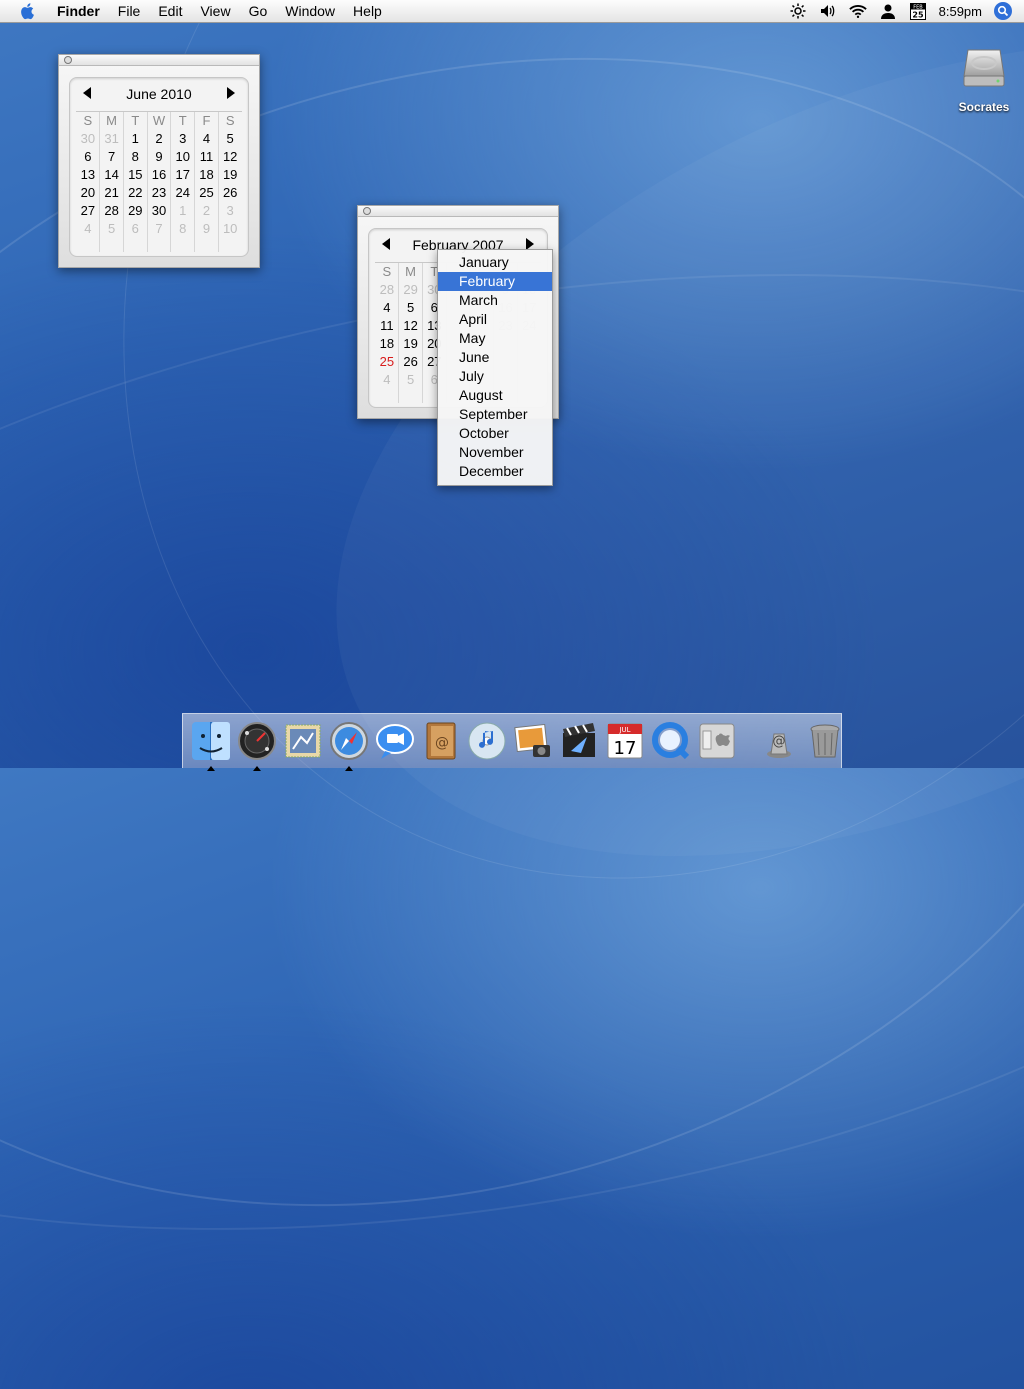 This screenshot has height=1389, width=1024. What do you see at coordinates (495, 414) in the screenshot?
I see `month-option-september: September` at bounding box center [495, 414].